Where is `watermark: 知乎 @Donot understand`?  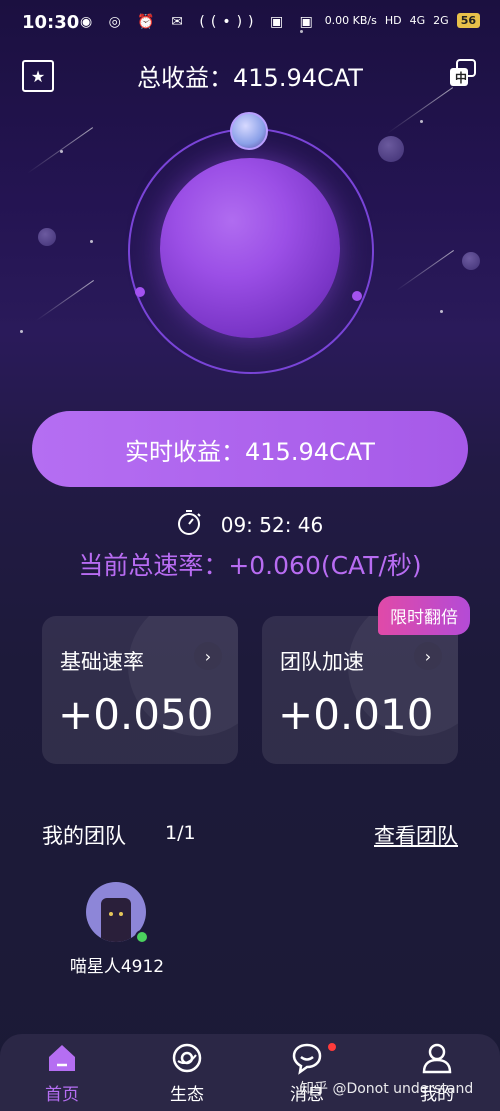 watermark: 知乎 @Donot understand is located at coordinates (387, 1089).